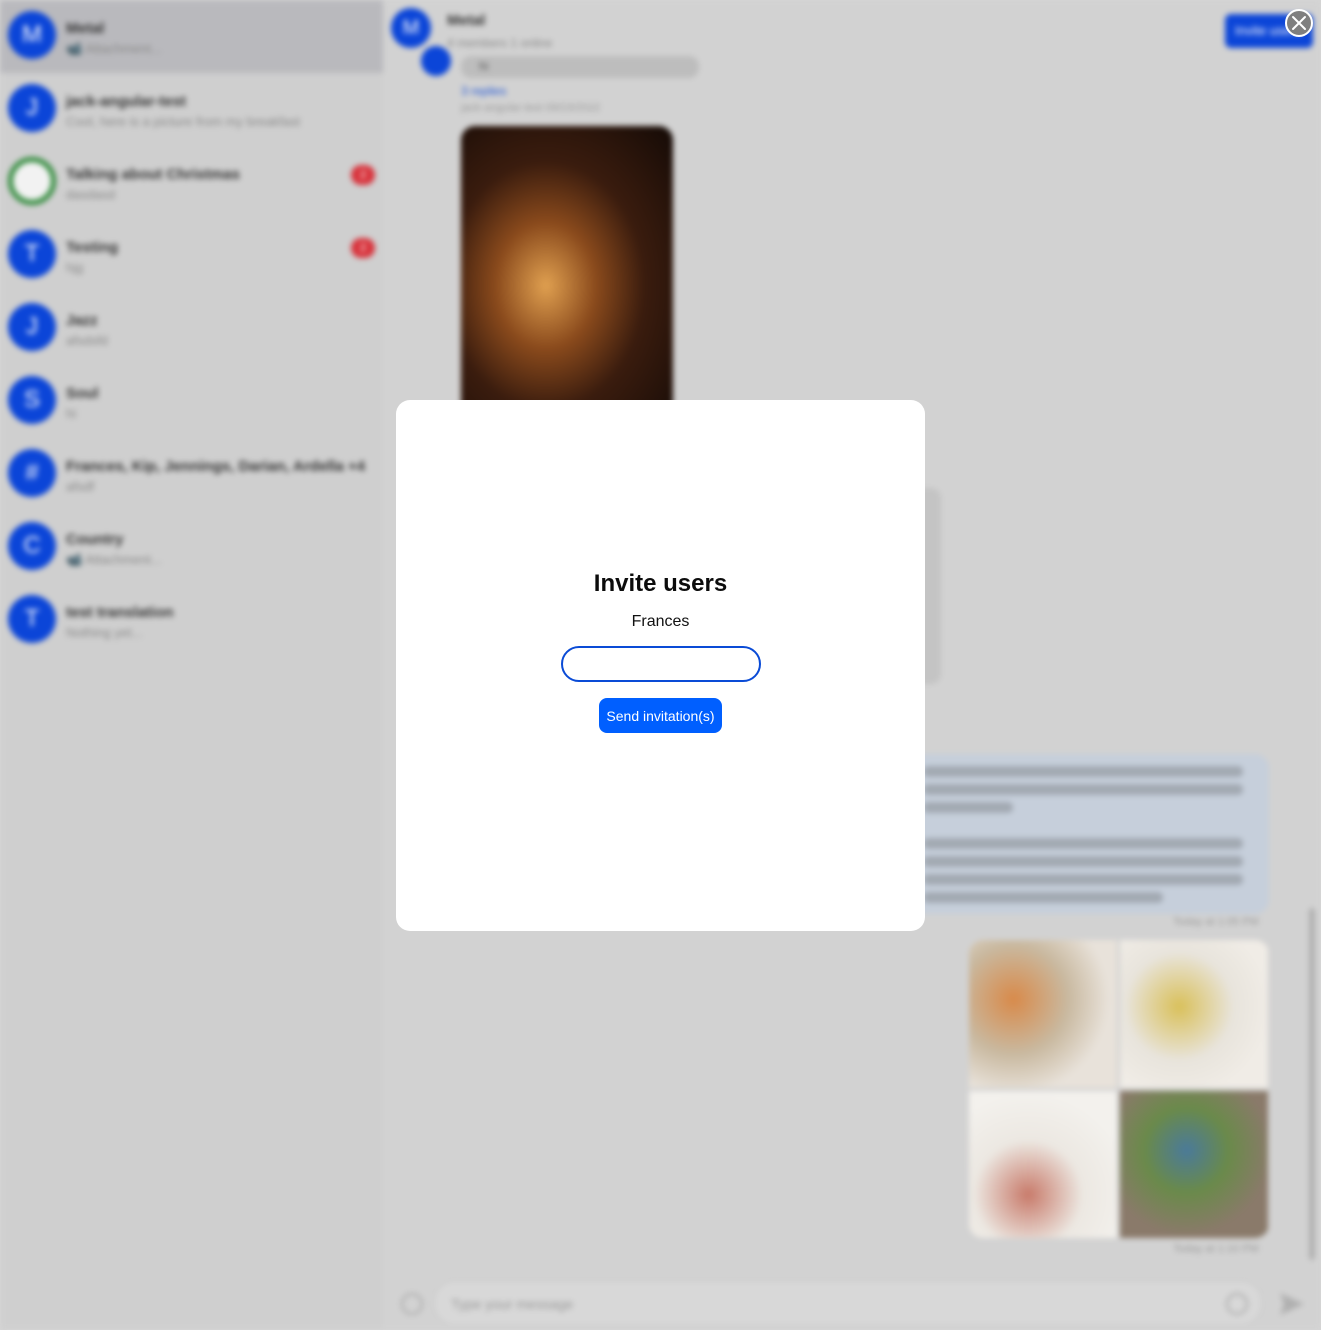 The height and width of the screenshot is (1330, 1321). Describe the element at coordinates (92, 247) in the screenshot. I see `channel-name: Testing` at that location.